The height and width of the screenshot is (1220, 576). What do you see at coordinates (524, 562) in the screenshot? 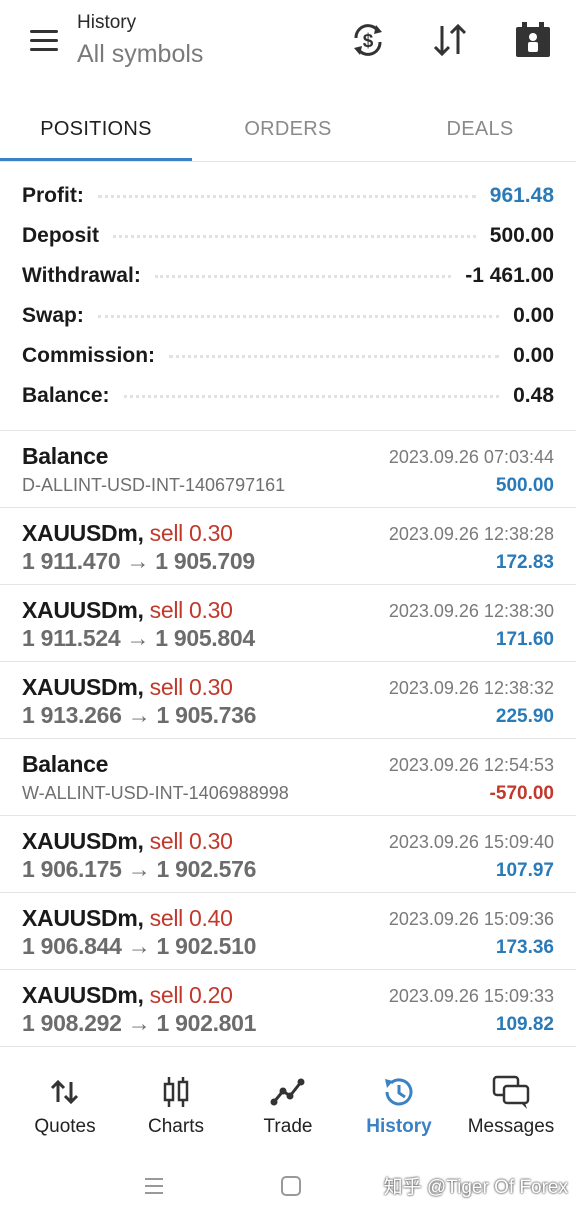
I see `deal-amount: 172.83` at bounding box center [524, 562].